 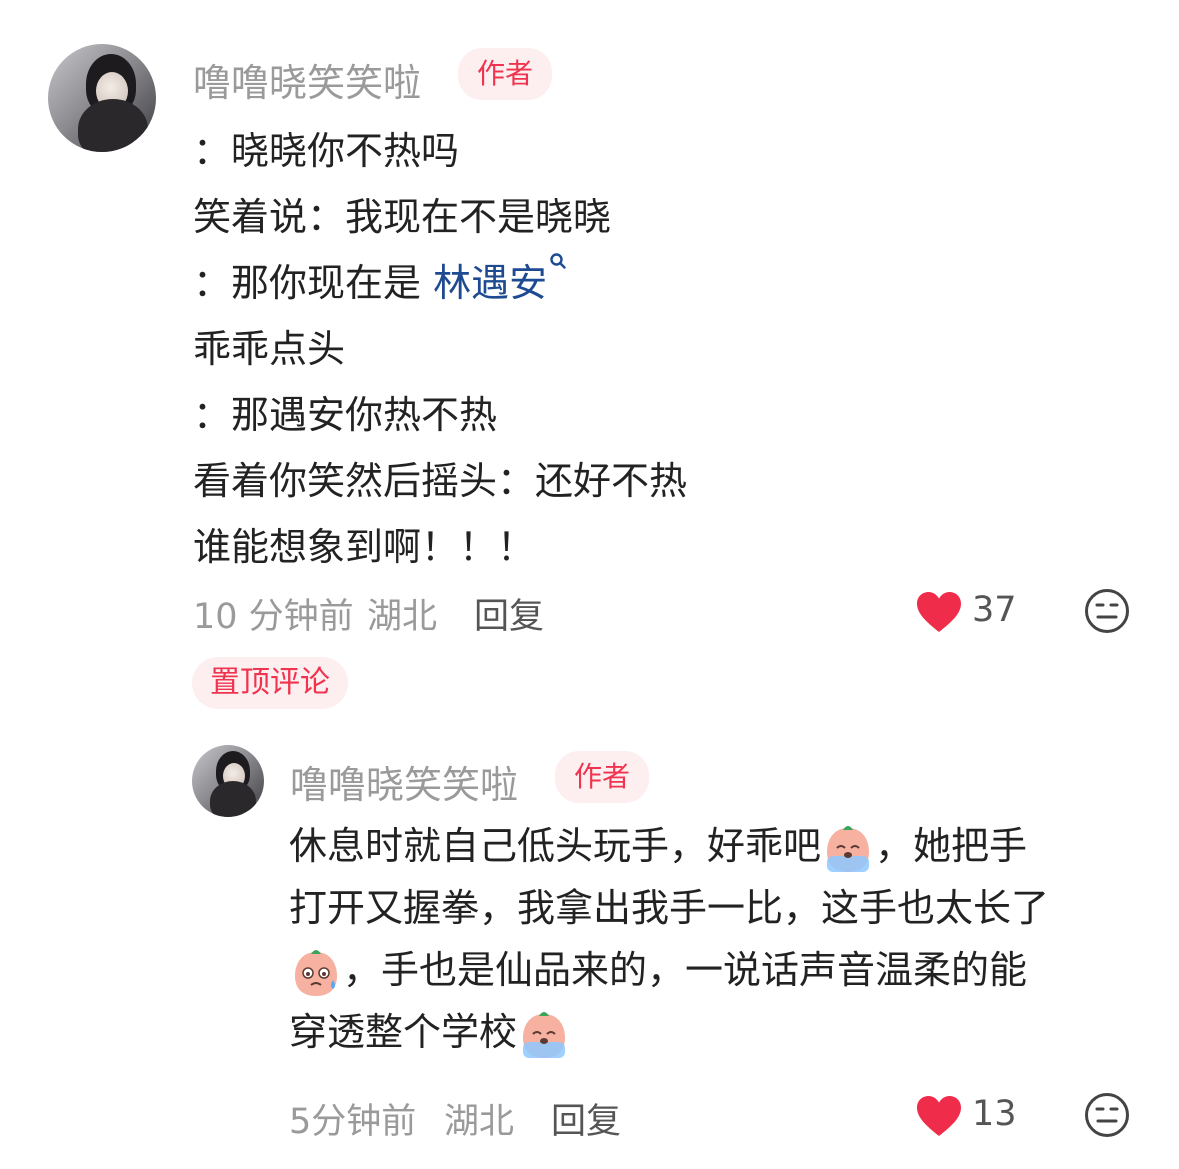 What do you see at coordinates (326, 151) in the screenshot?
I see `comment-line: ：晓晓你不热吗` at bounding box center [326, 151].